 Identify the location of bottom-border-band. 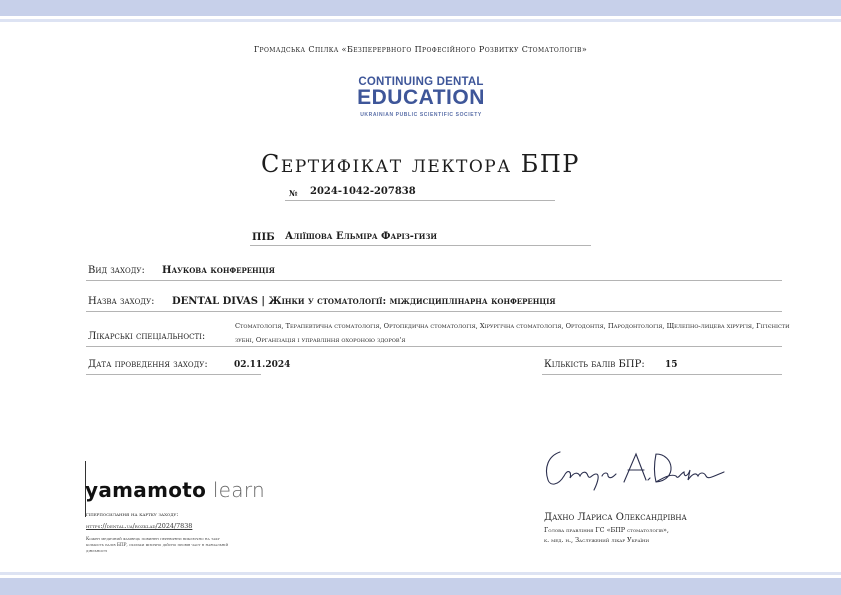
(420, 583).